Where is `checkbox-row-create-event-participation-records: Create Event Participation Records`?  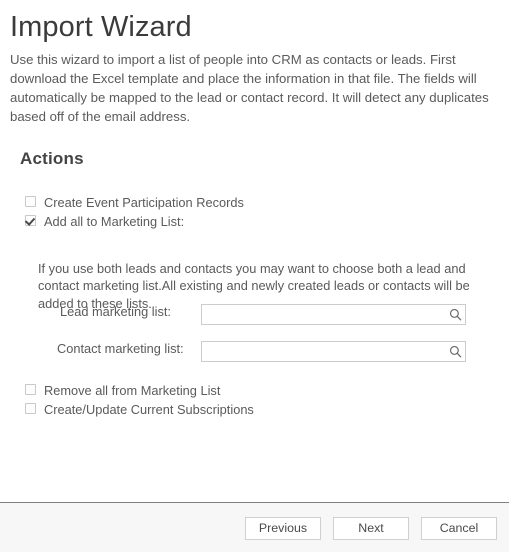
checkbox-row-create-event-participation-records: Create Event Participation Records is located at coordinates (134, 202).